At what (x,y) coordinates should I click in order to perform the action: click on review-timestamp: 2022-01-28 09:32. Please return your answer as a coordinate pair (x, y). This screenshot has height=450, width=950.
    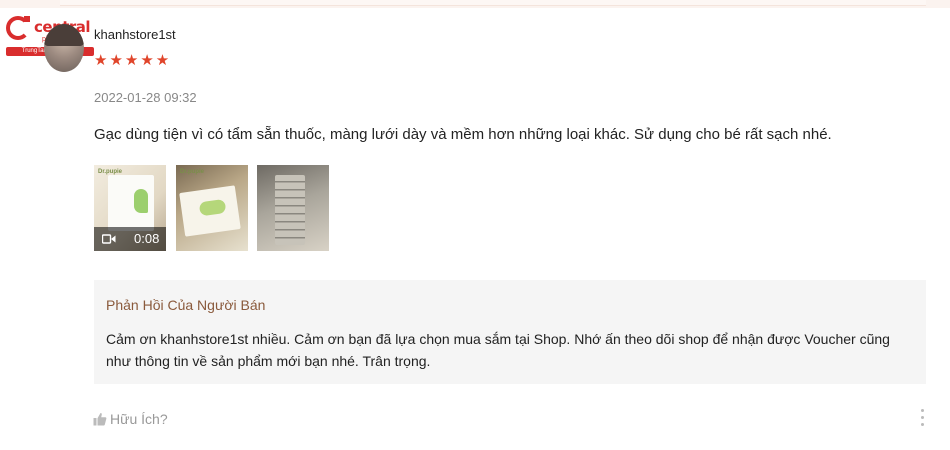
    Looking at the image, I should click on (145, 97).